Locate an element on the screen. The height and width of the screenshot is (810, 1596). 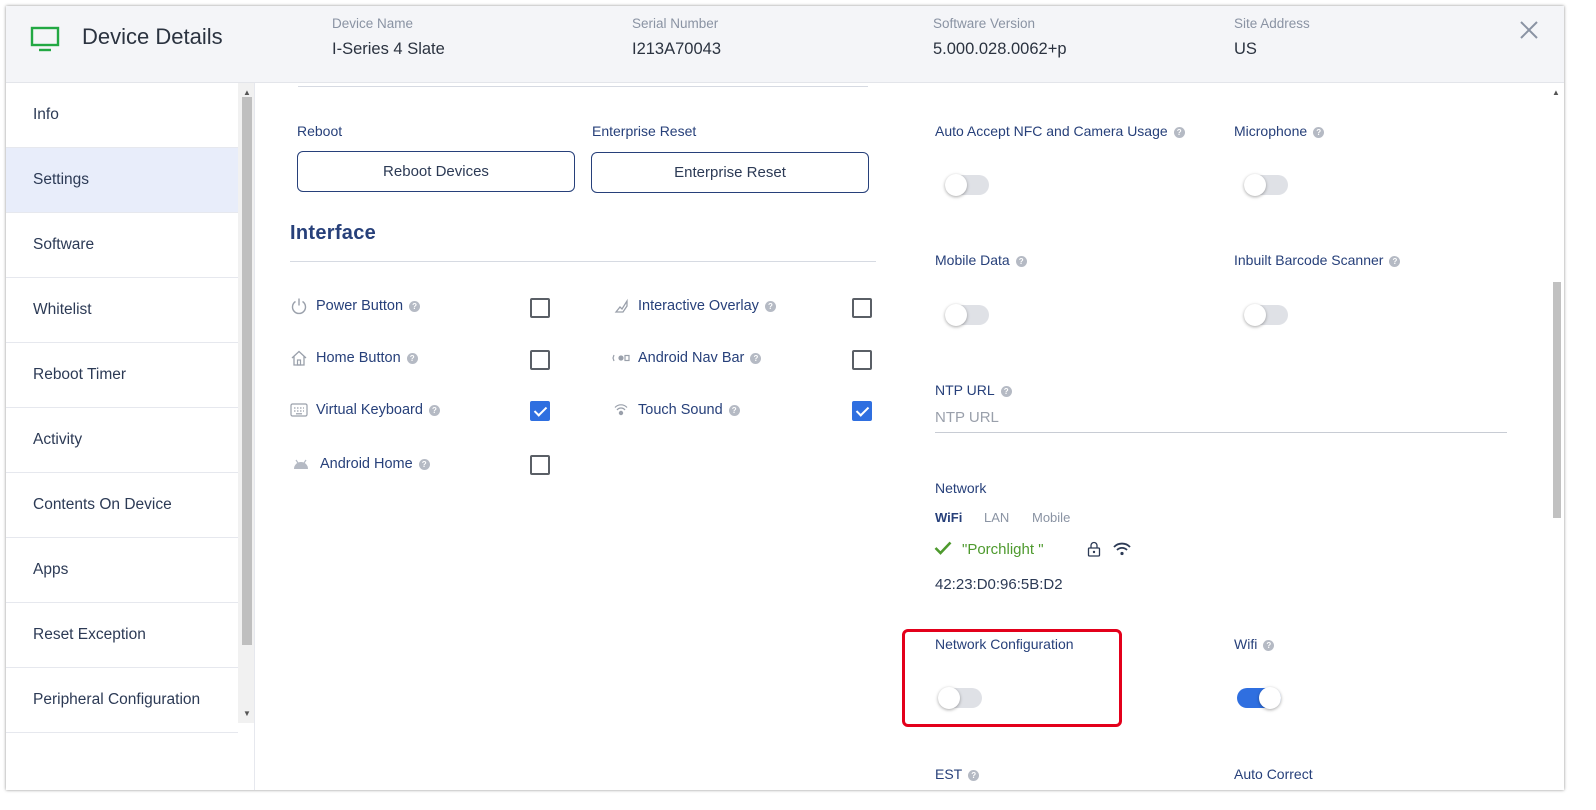
enterprise-reset-label: Enterprise Reset is located at coordinates (644, 131).